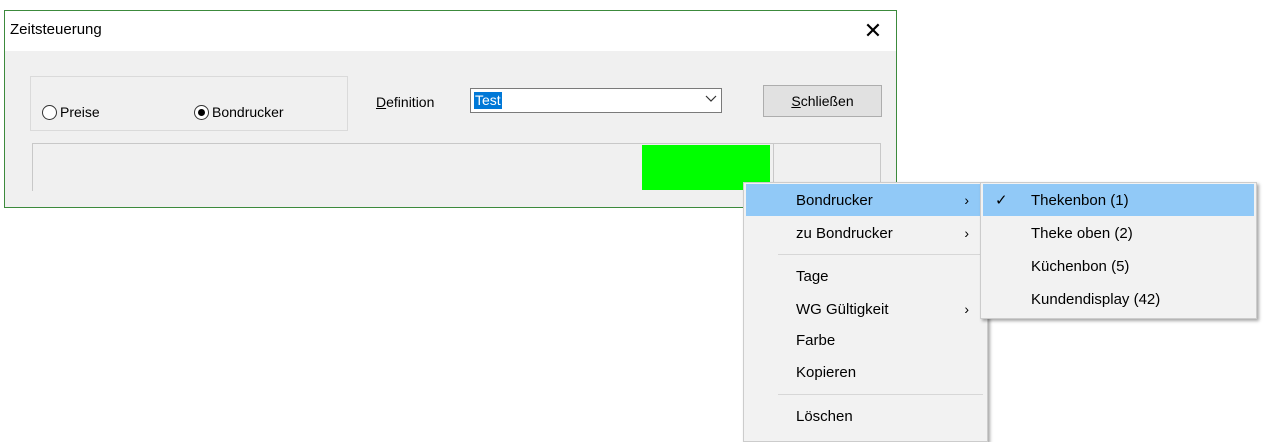  Describe the element at coordinates (834, 200) in the screenshot. I see `menu-item-label: Bondrucker` at that location.